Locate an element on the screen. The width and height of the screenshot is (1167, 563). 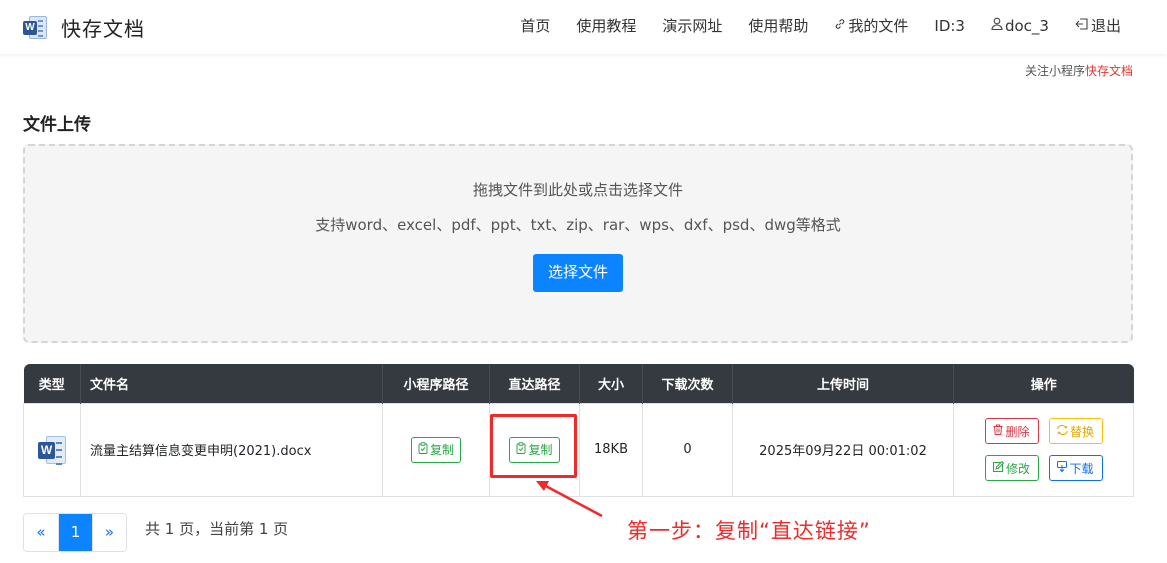
copy-miniapp-path-button: 复制 is located at coordinates (435, 449).